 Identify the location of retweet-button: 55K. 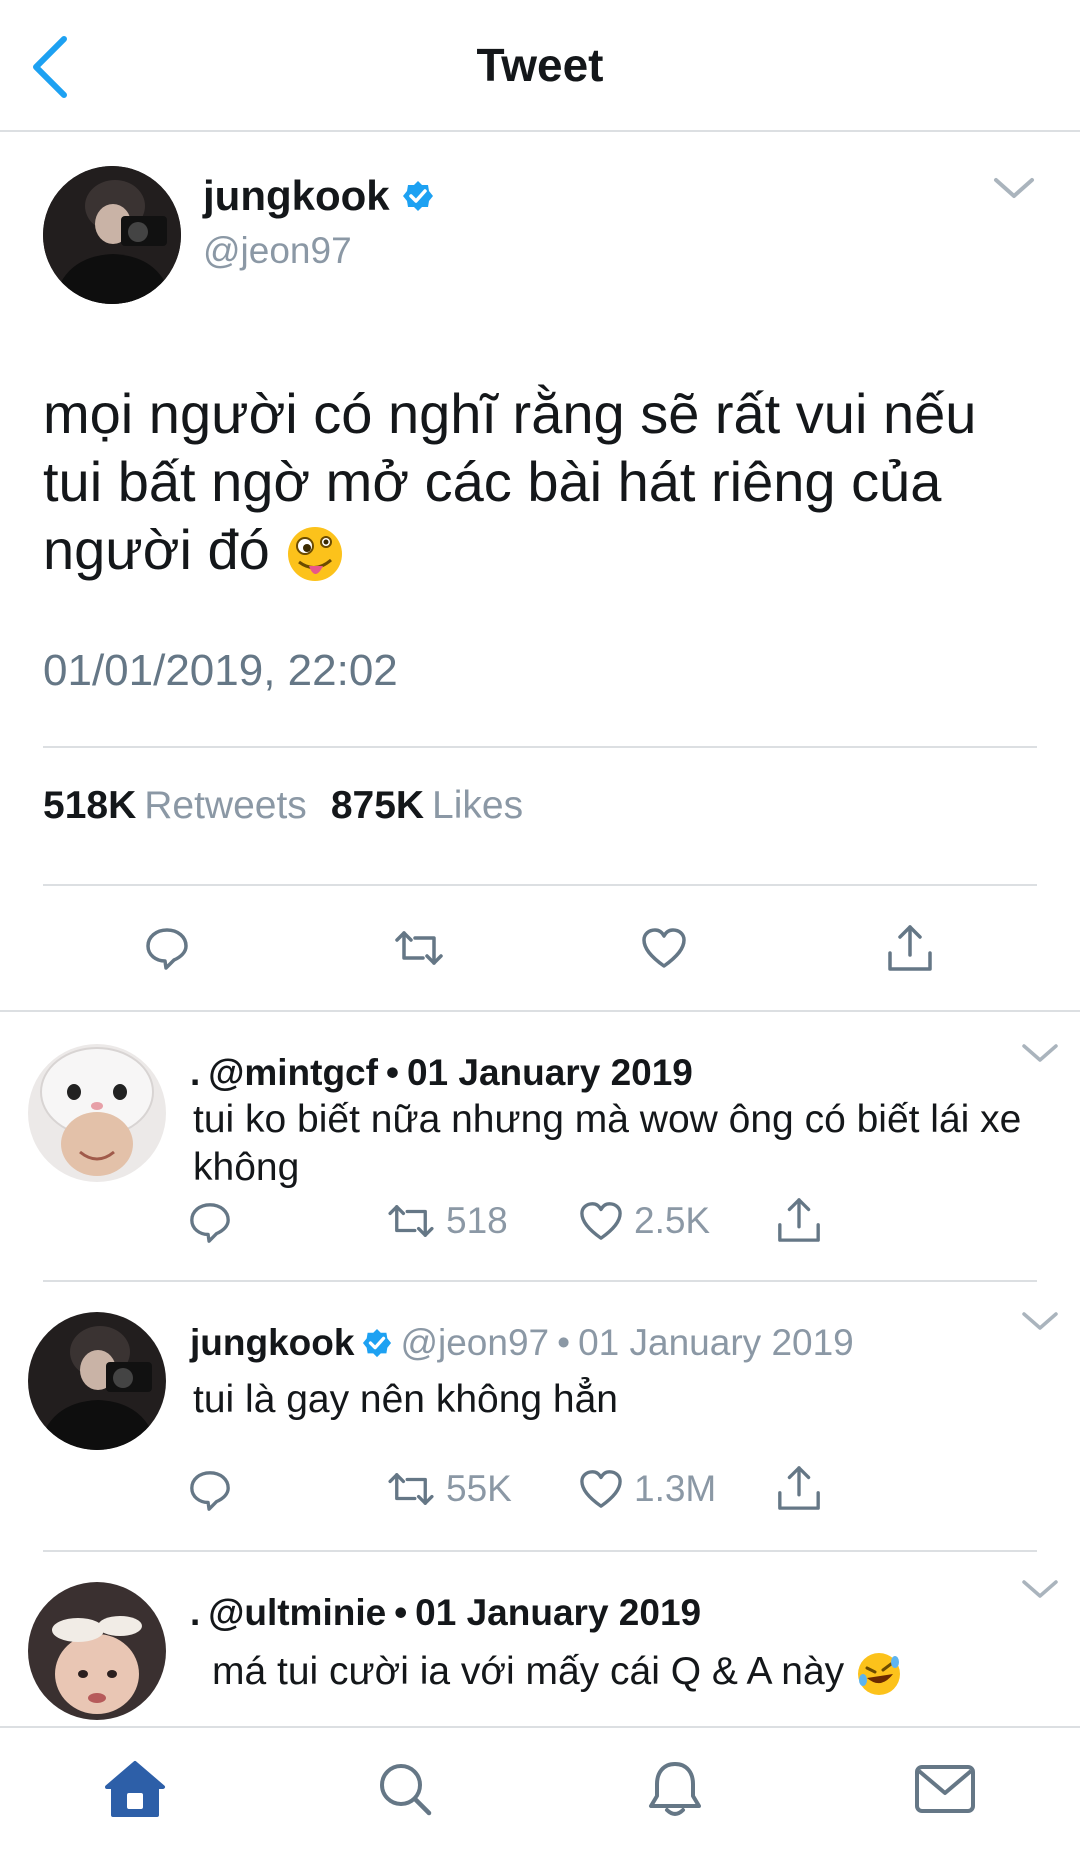
(449, 1489).